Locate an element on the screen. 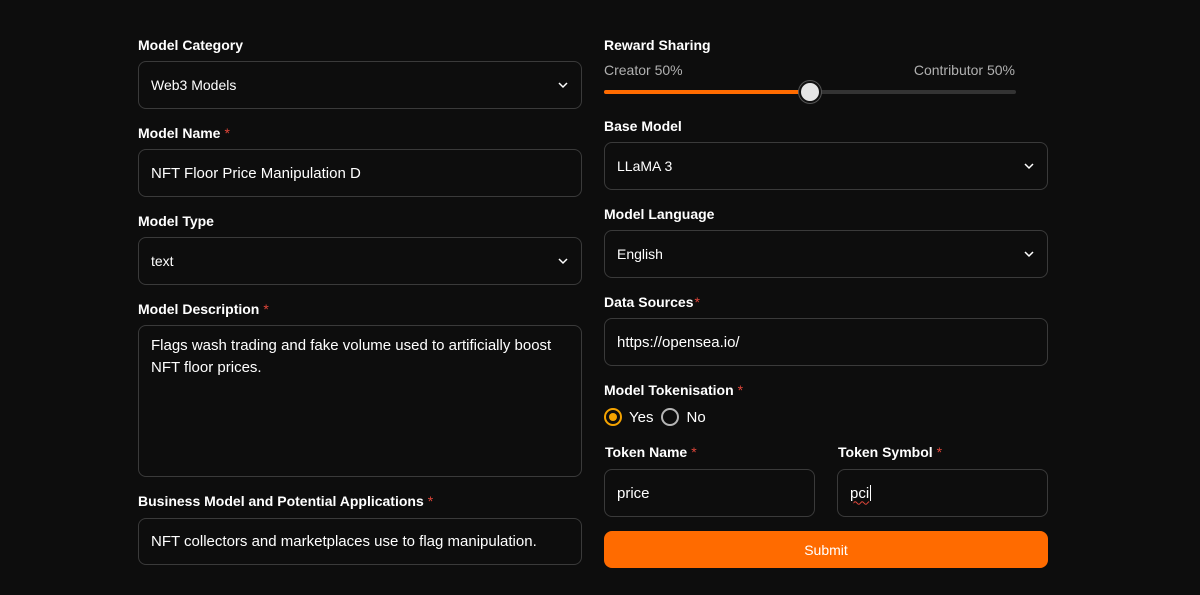 The width and height of the screenshot is (1200, 595). tokenisation-option-yes: Yes is located at coordinates (628, 417).